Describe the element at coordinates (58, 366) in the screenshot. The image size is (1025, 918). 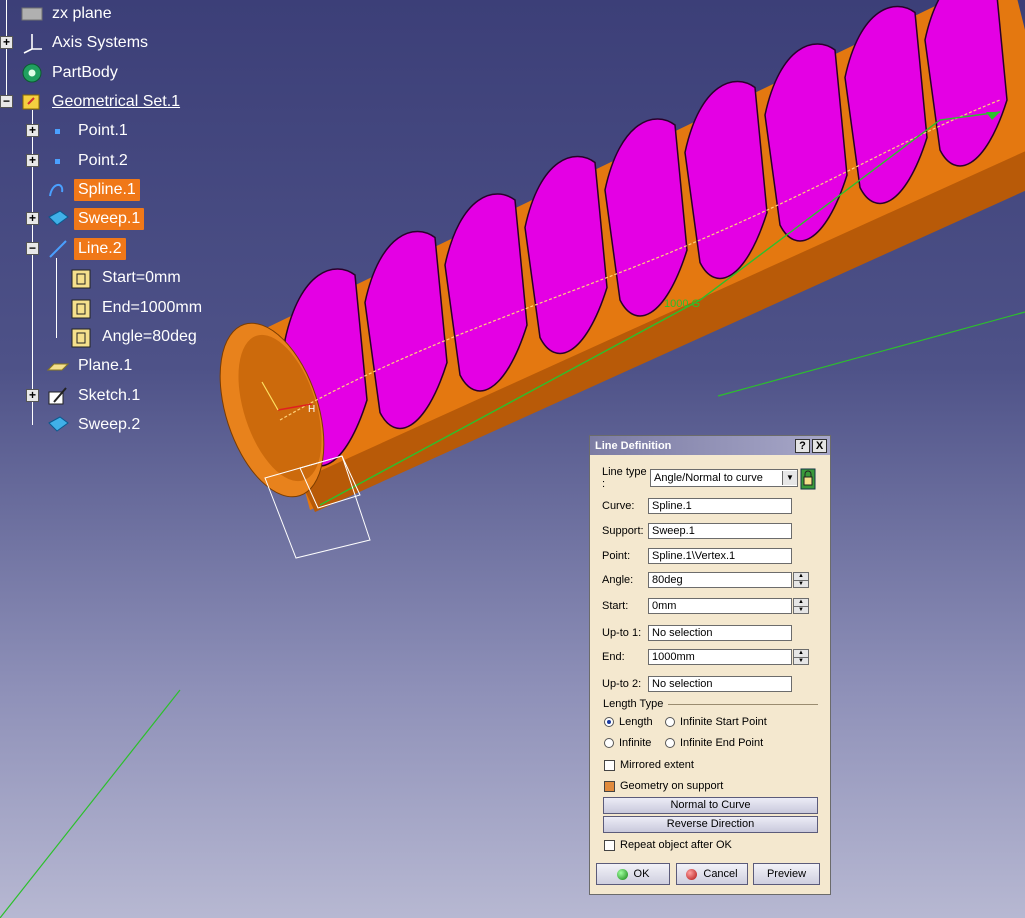
I see `plane-icon` at that location.